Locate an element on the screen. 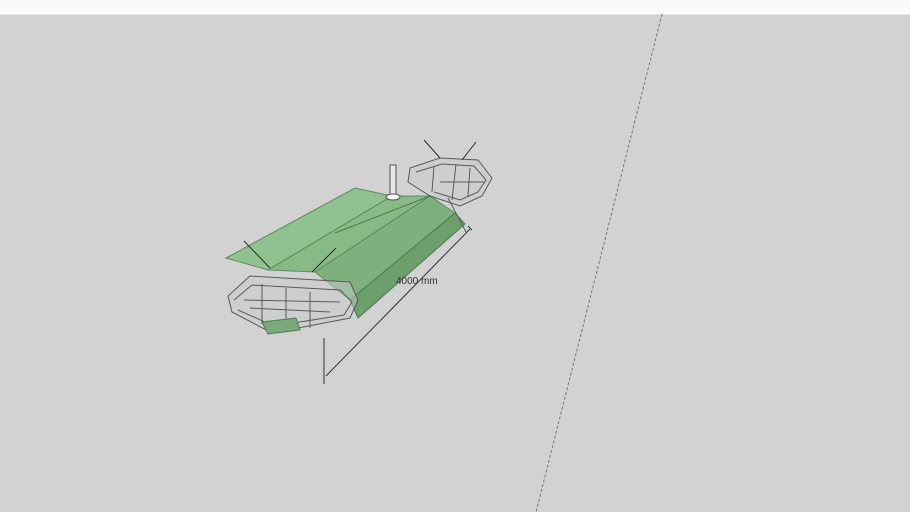 The height and width of the screenshot is (512, 910). vertical-post is located at coordinates (393, 182).